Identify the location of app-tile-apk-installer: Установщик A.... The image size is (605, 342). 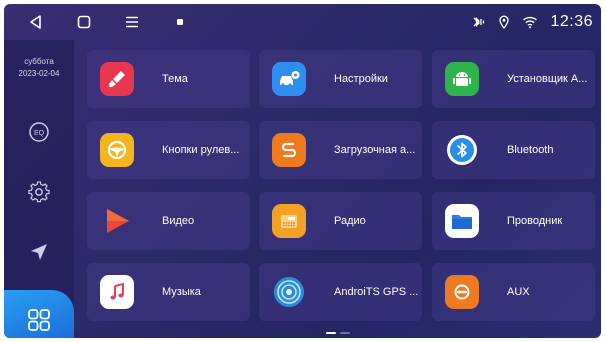
(513, 79).